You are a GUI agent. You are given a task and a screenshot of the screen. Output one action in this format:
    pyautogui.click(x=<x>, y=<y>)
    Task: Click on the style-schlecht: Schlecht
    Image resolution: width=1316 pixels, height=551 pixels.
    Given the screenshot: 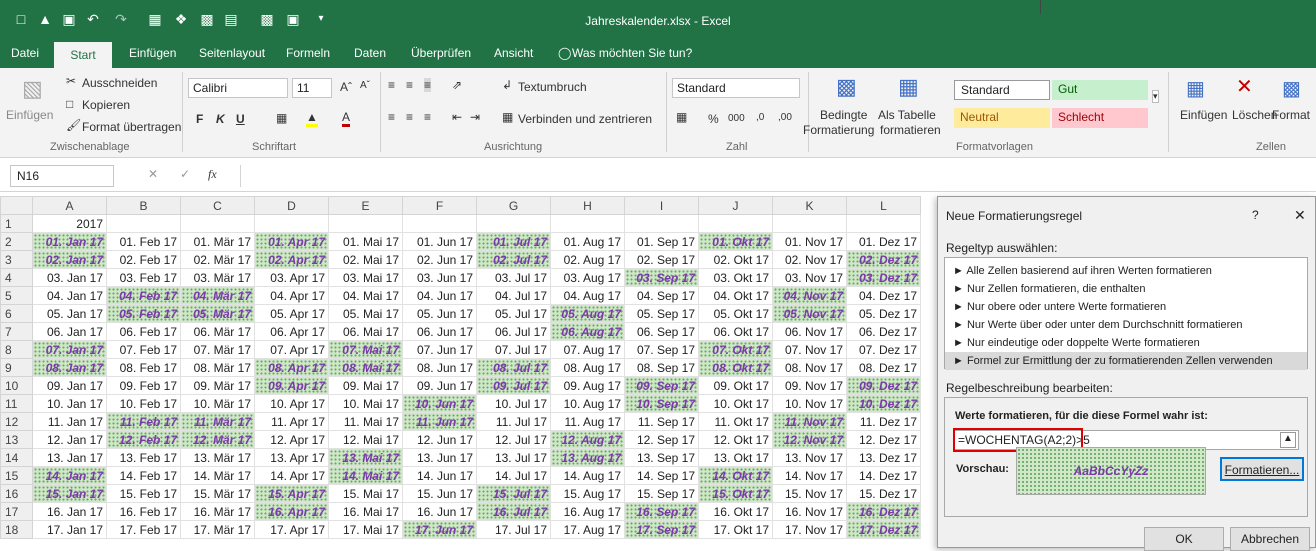 What is the action you would take?
    pyautogui.click(x=1100, y=118)
    